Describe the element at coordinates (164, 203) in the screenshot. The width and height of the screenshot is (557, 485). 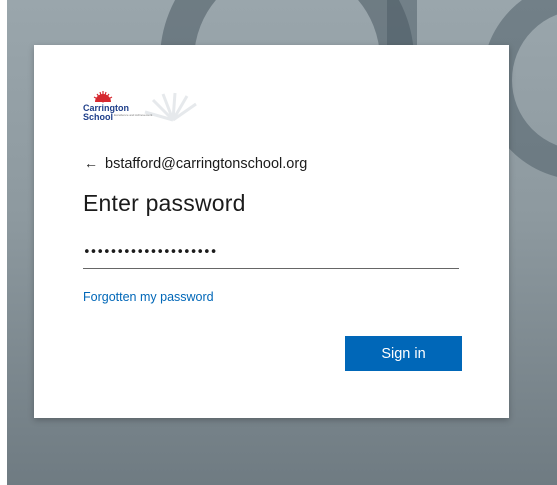
I see `page-title: Enter password` at that location.